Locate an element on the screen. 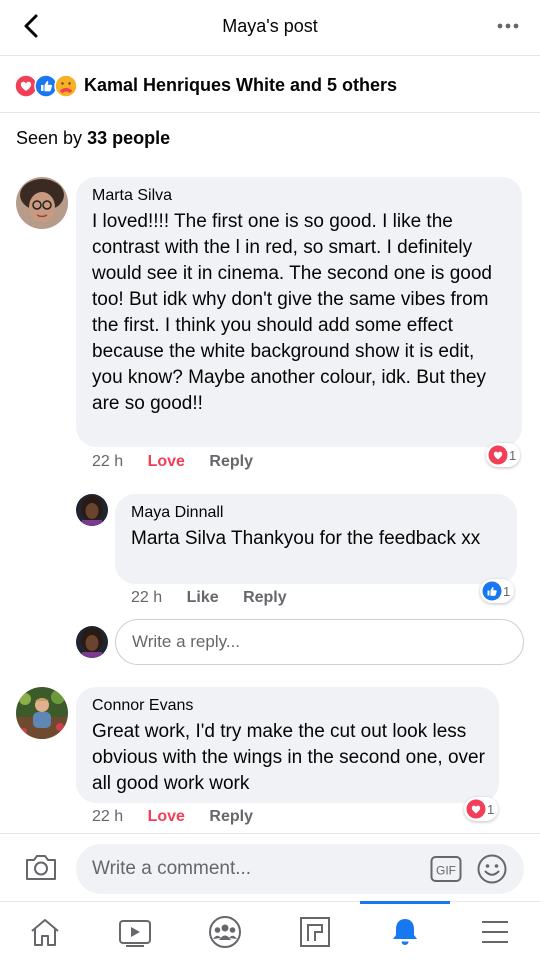  nav-pages is located at coordinates (315, 931).